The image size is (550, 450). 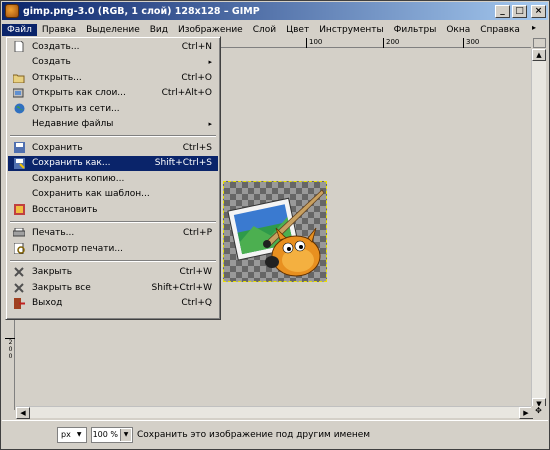 I want to click on menu-item-recent: Недавние файлы ▸, so click(x=113, y=125).